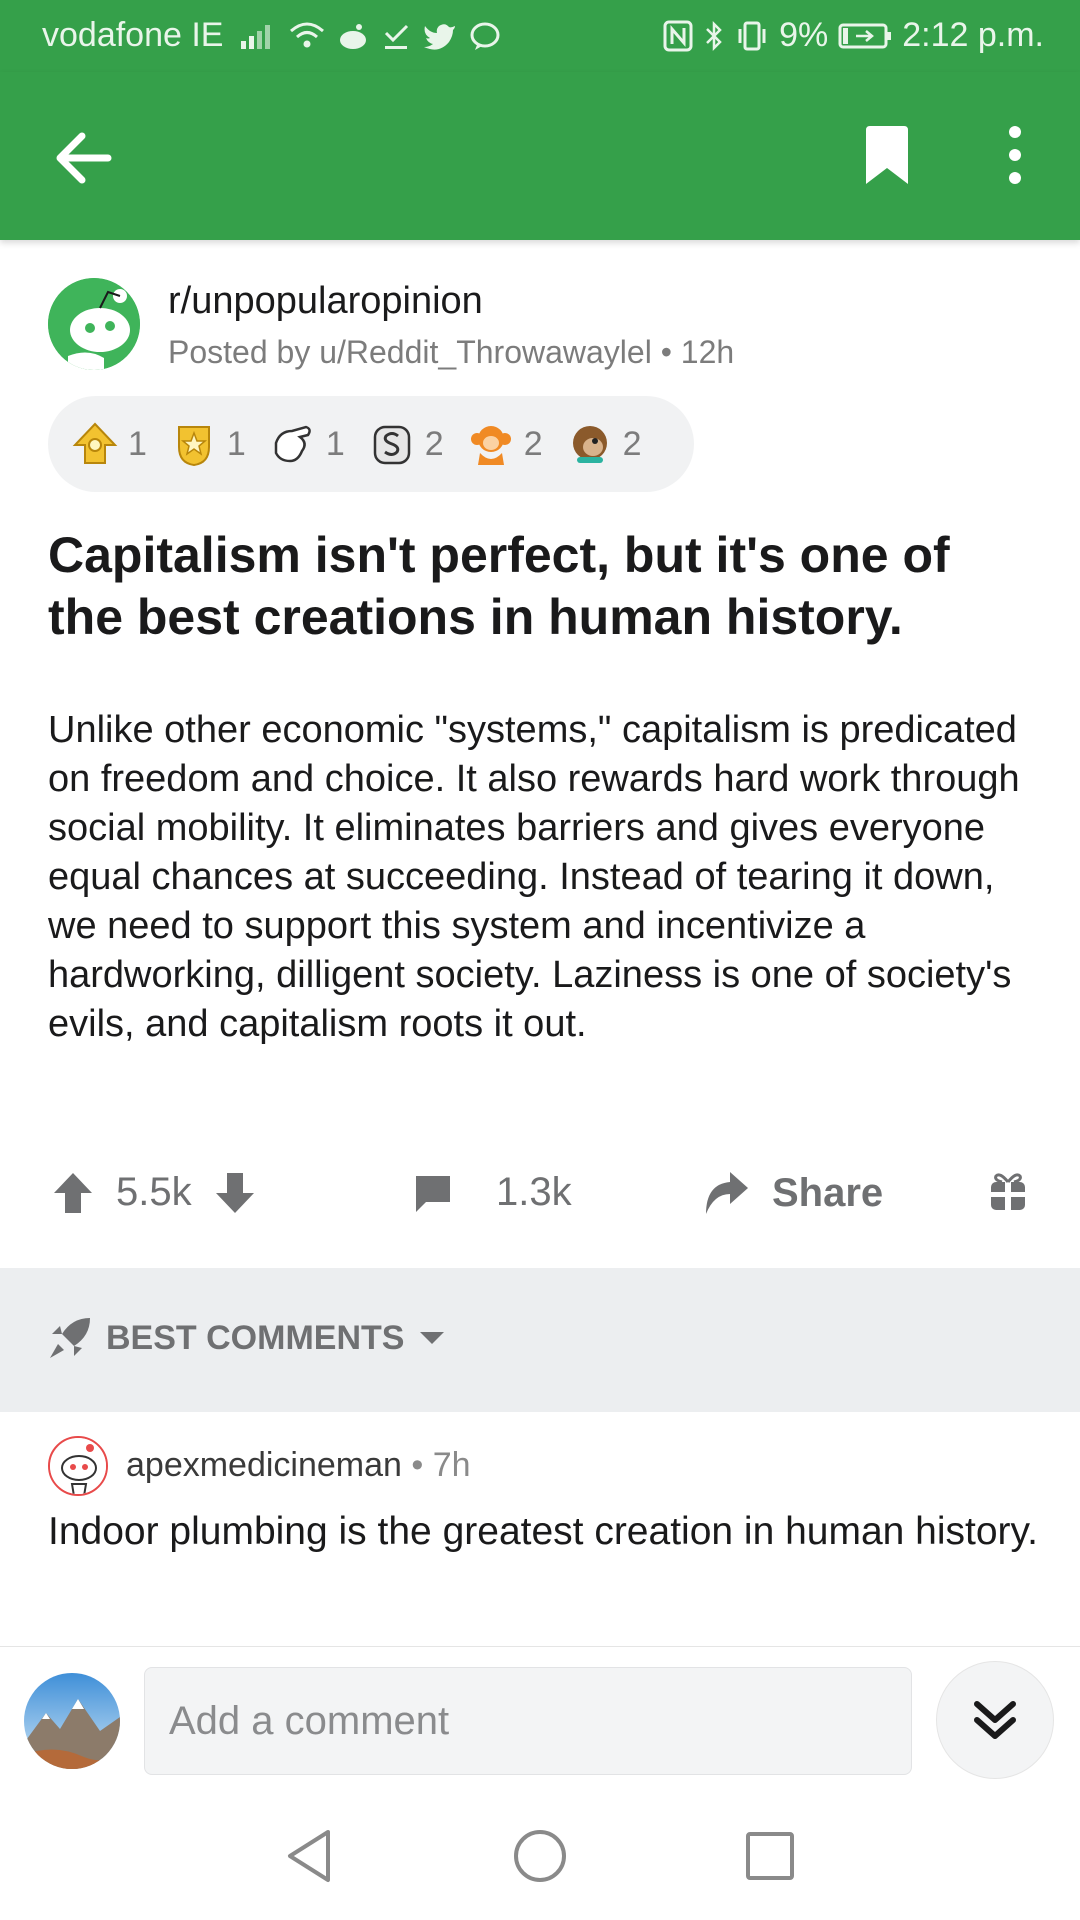 The width and height of the screenshot is (1080, 1920). I want to click on award-gold-icon, so click(95, 443).